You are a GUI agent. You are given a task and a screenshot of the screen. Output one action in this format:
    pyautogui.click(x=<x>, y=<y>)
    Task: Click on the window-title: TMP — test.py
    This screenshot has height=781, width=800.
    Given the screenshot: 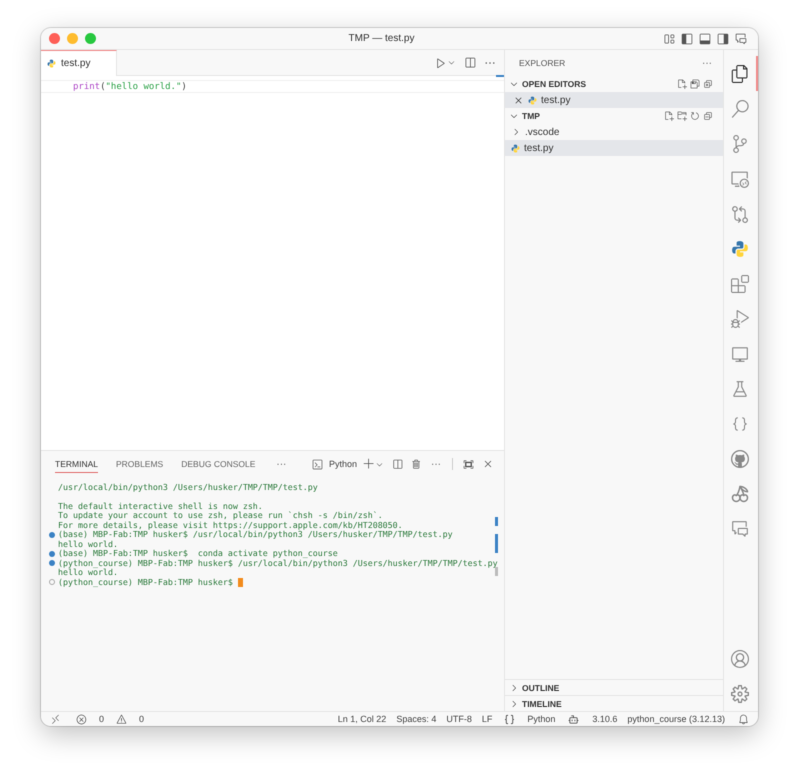 What is the action you would take?
    pyautogui.click(x=382, y=38)
    